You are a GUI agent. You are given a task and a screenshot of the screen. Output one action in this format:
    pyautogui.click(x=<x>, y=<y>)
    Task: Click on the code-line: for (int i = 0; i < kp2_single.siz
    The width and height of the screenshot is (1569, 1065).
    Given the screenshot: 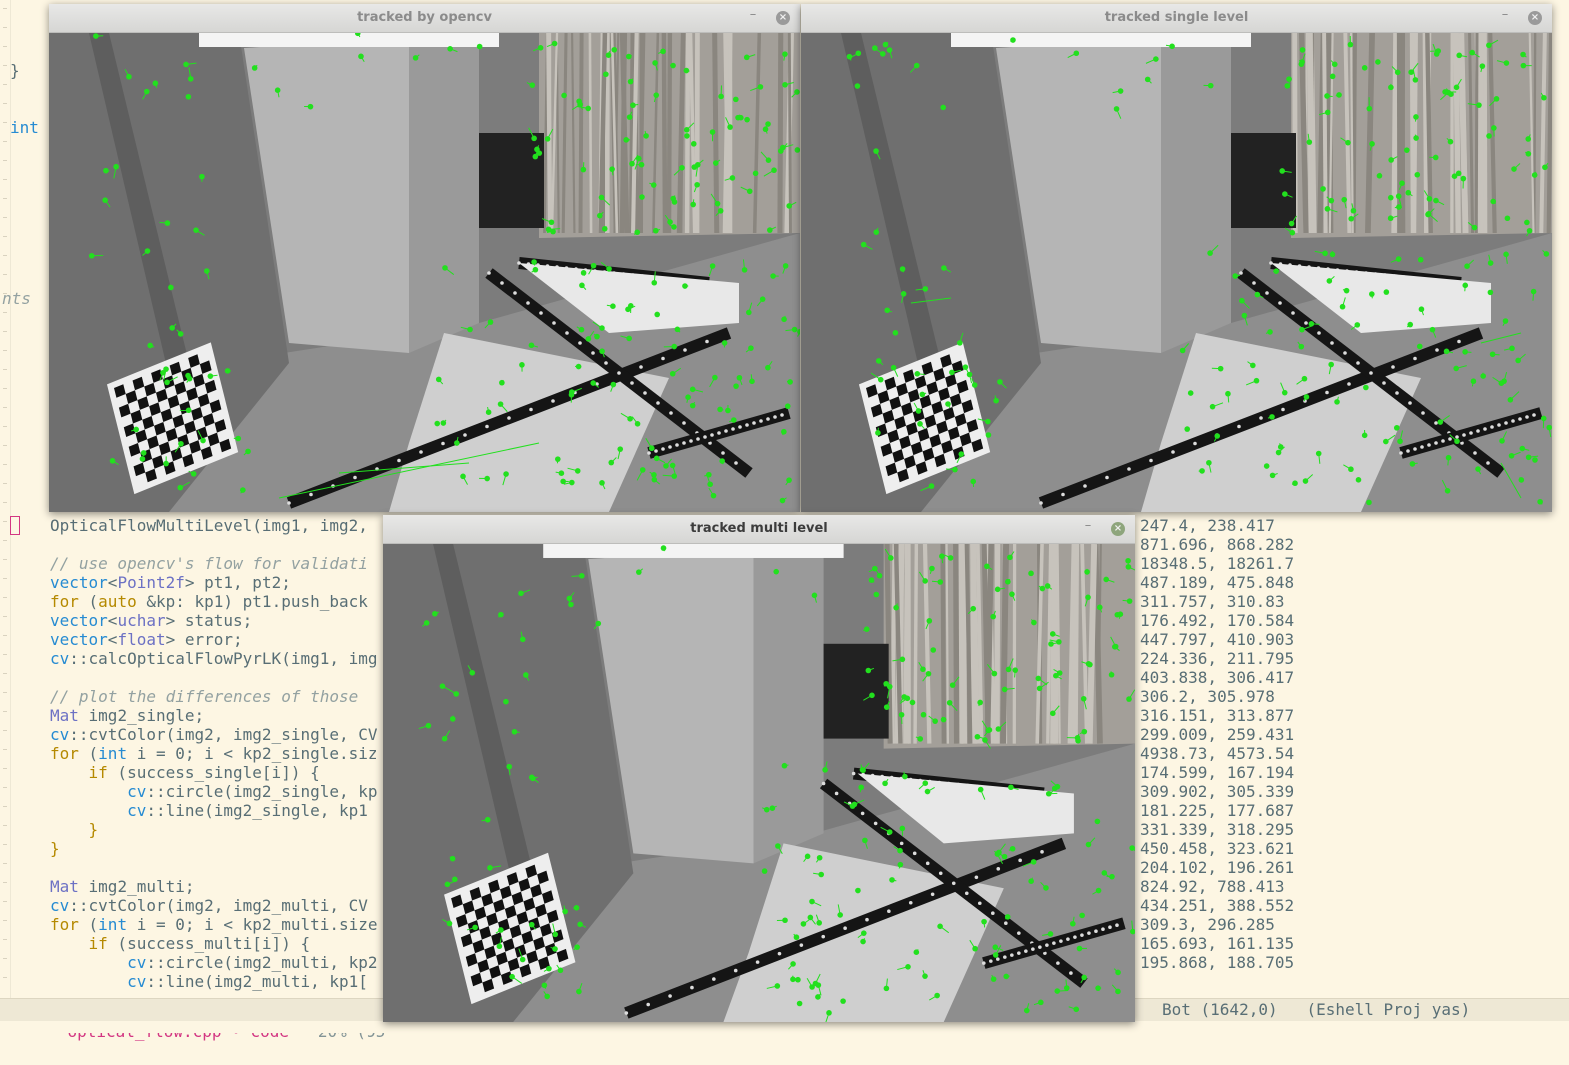 What is the action you would take?
    pyautogui.click(x=214, y=753)
    